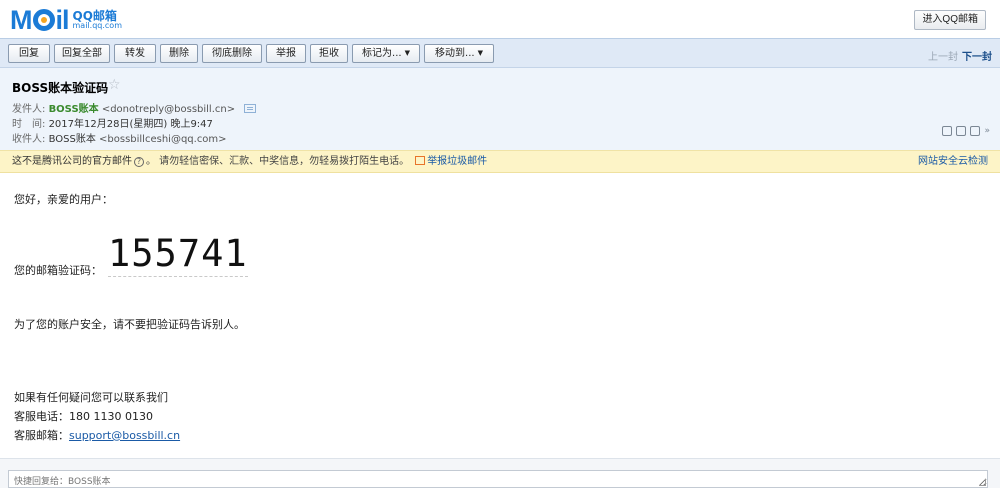  I want to click on phone-number: 180 1130 0130, so click(111, 416).